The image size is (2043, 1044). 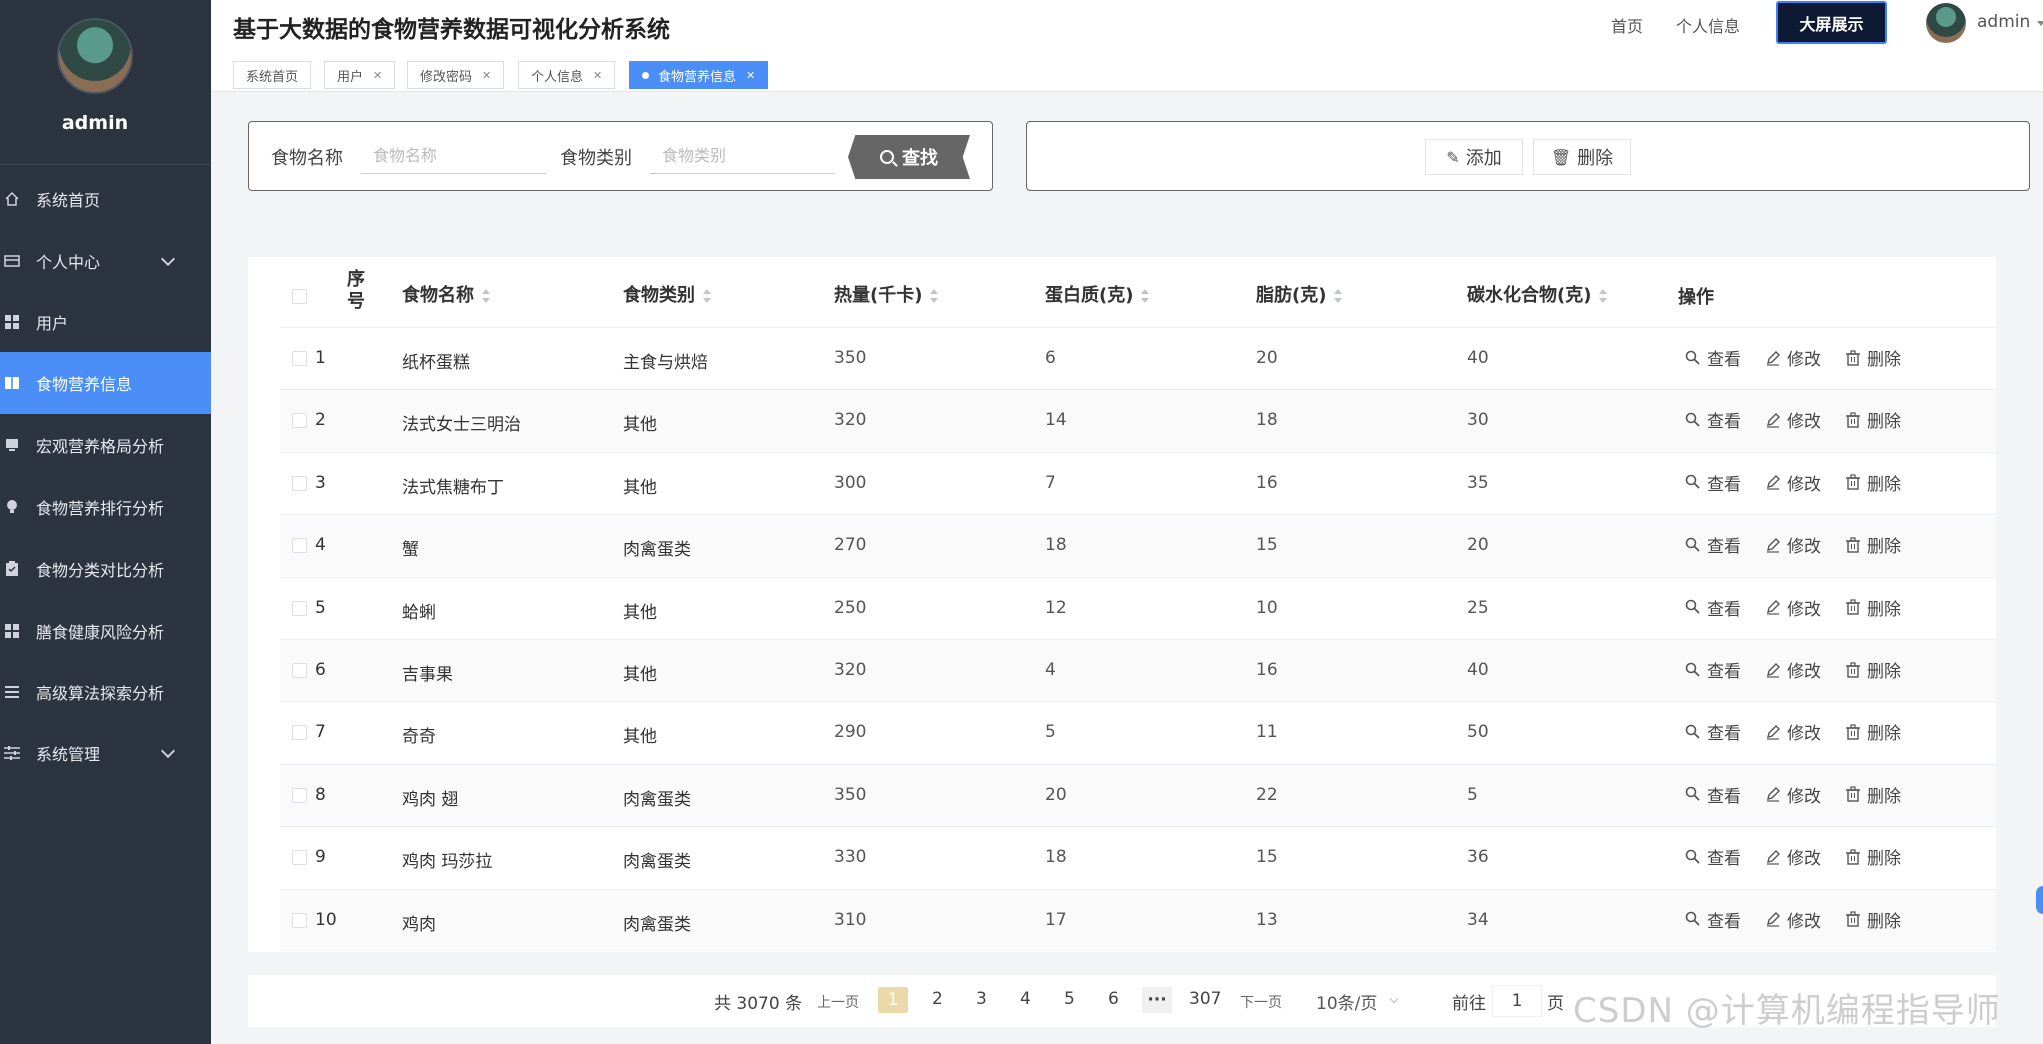 I want to click on add-button: ✎ 添加, so click(x=1474, y=157).